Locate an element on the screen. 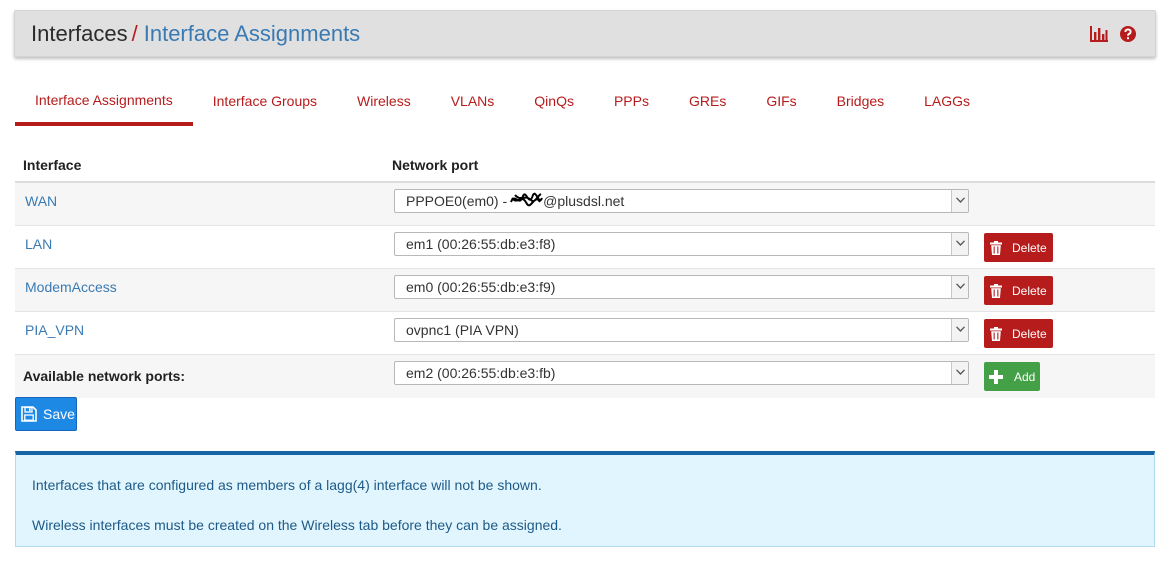 Image resolution: width=1170 pixels, height=567 pixels. select-value: PPPOE0(em0) - is located at coordinates (457, 201).